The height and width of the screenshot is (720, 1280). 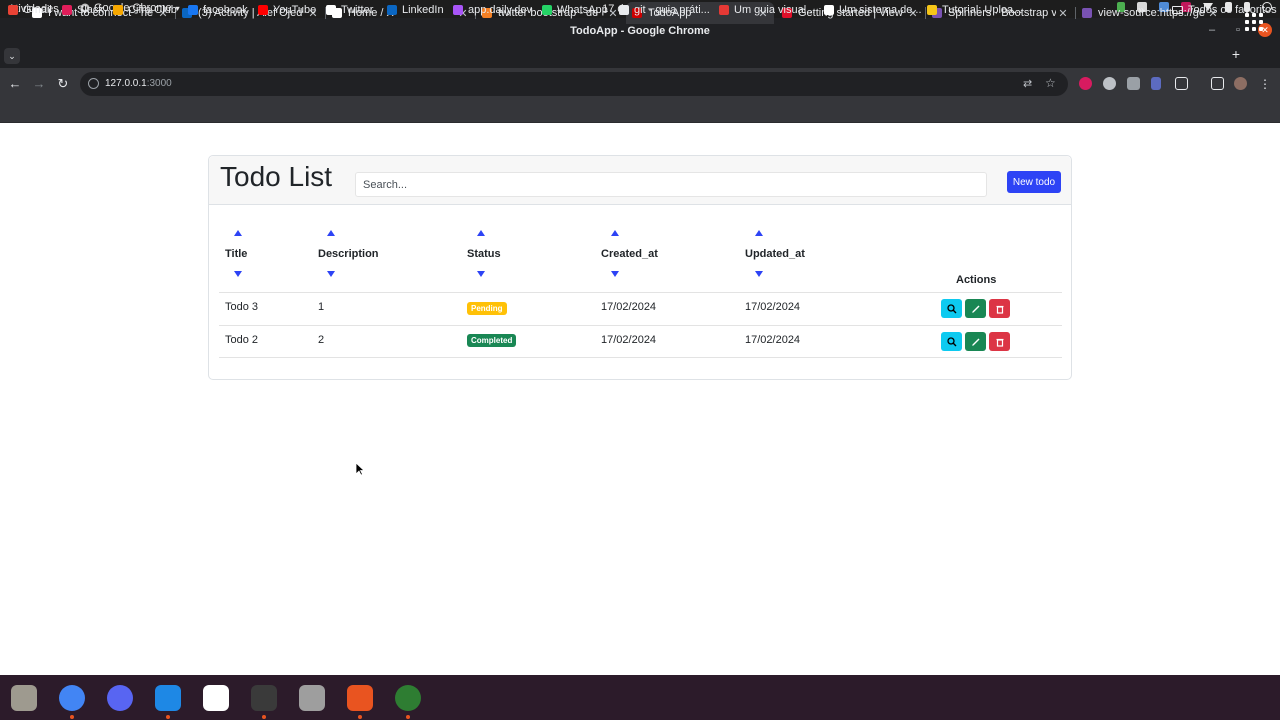 I want to click on sort-description-asc-icon, so click(x=331, y=233).